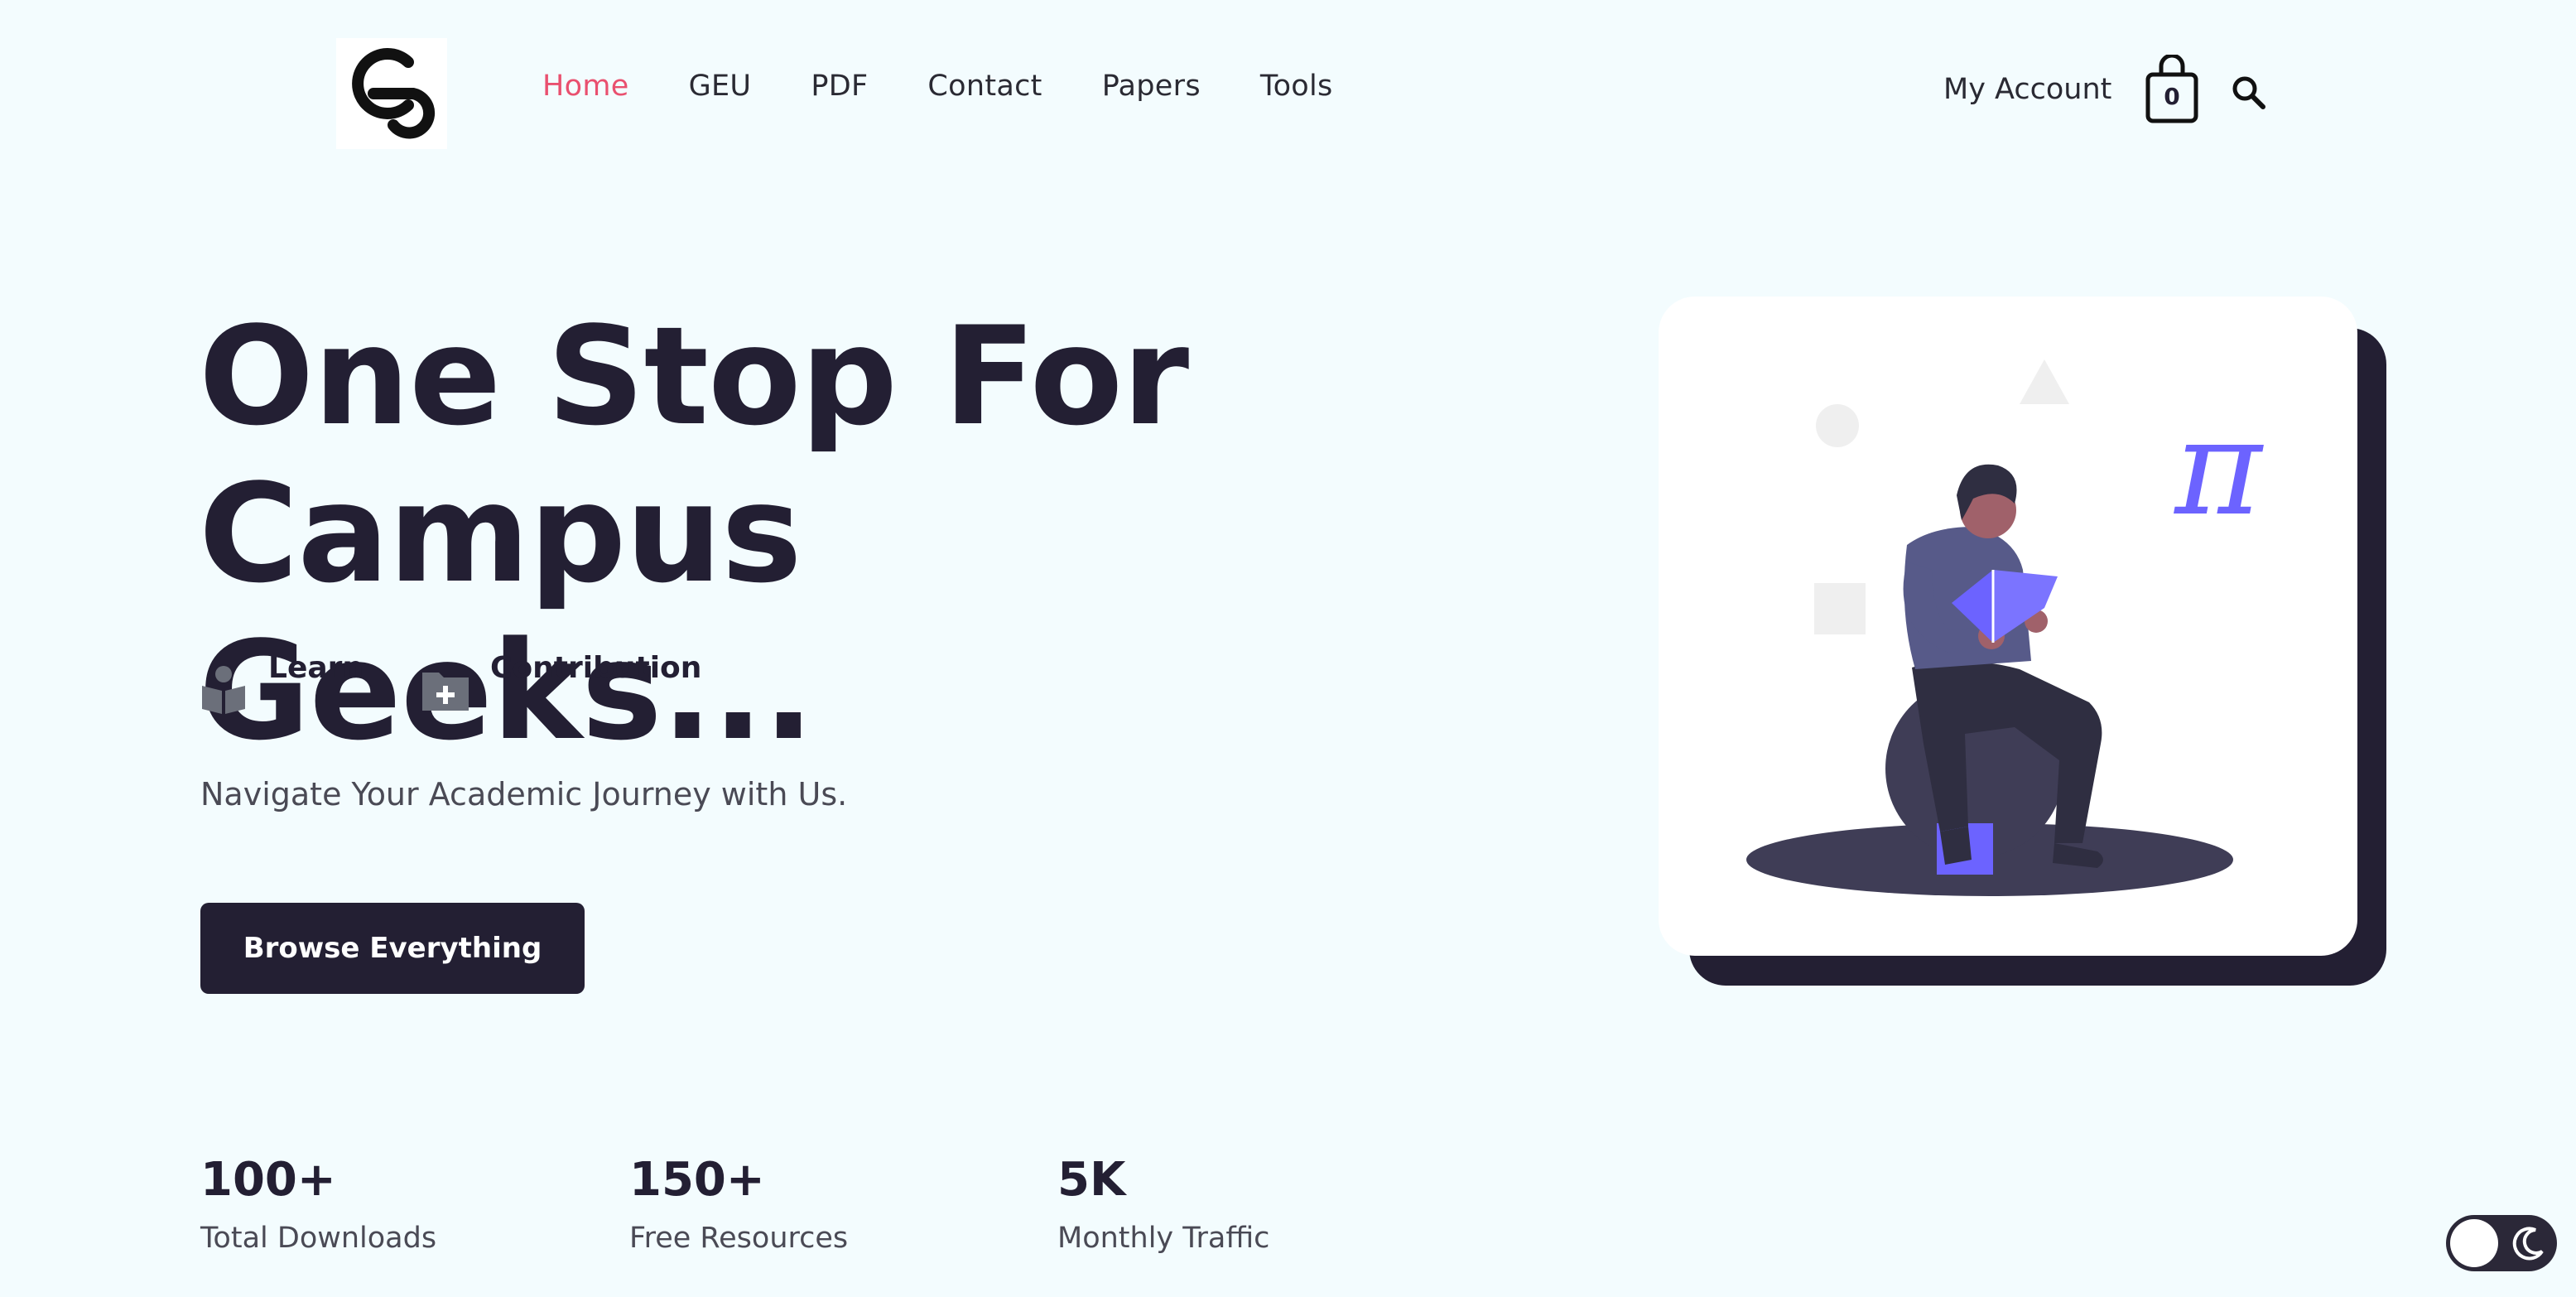 This screenshot has width=2576, height=1297. What do you see at coordinates (268, 1180) in the screenshot?
I see `stat-value: 100+` at bounding box center [268, 1180].